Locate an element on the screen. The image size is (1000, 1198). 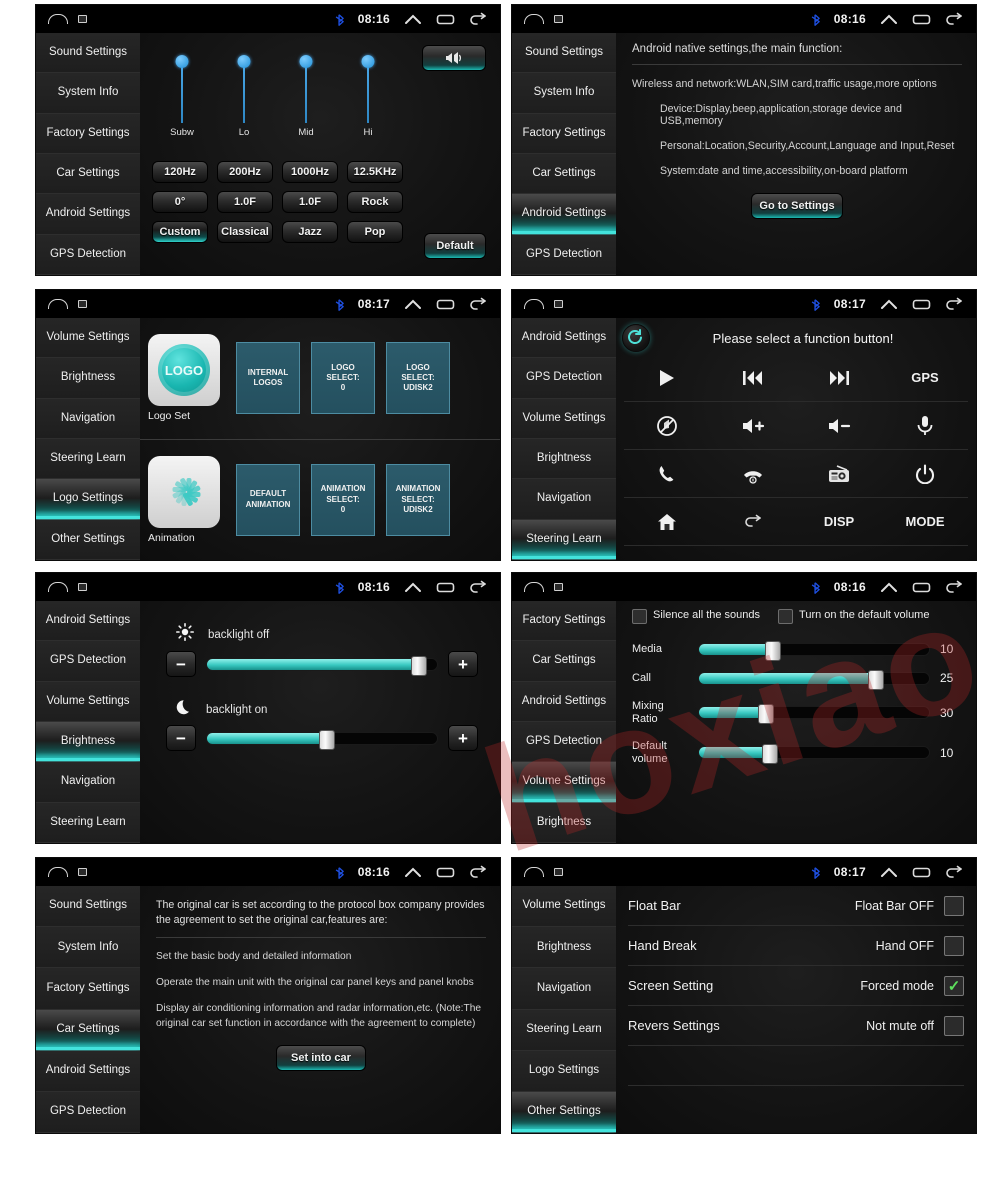
volume-checkbox: Turn on the default volume is located at coordinates (853, 616).